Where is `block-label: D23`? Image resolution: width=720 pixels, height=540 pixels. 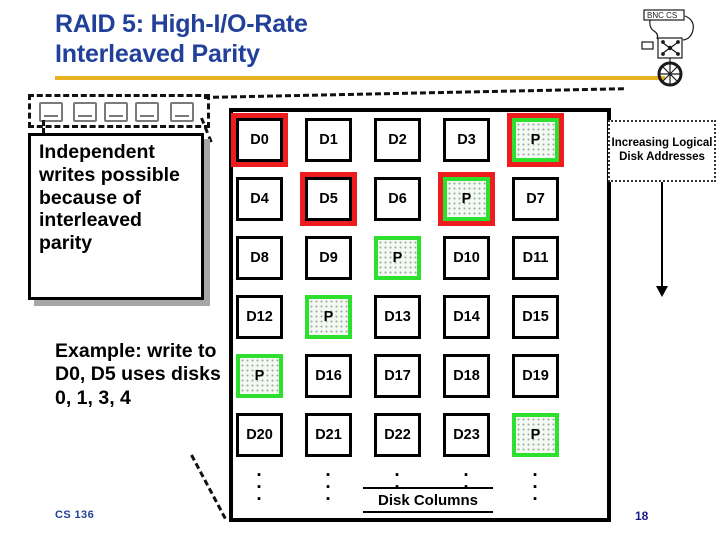 block-label: D23 is located at coordinates (466, 435).